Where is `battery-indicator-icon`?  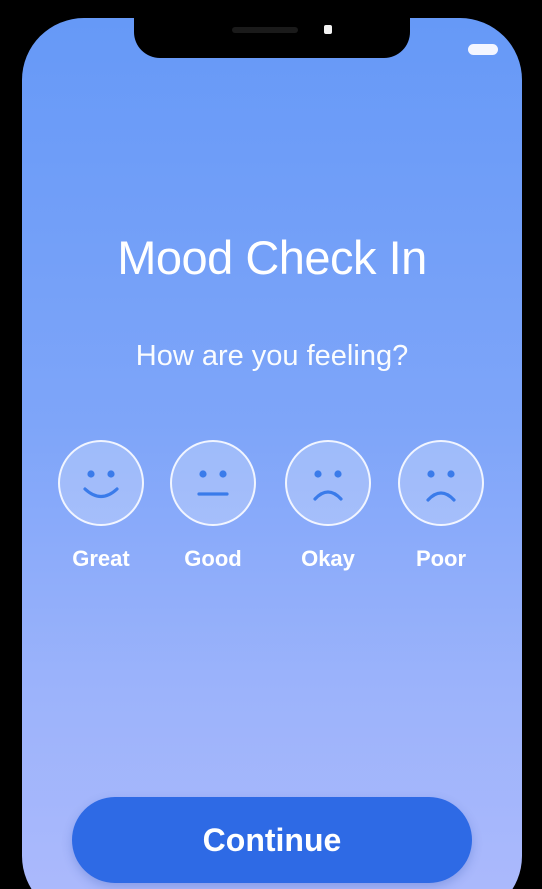 battery-indicator-icon is located at coordinates (483, 49).